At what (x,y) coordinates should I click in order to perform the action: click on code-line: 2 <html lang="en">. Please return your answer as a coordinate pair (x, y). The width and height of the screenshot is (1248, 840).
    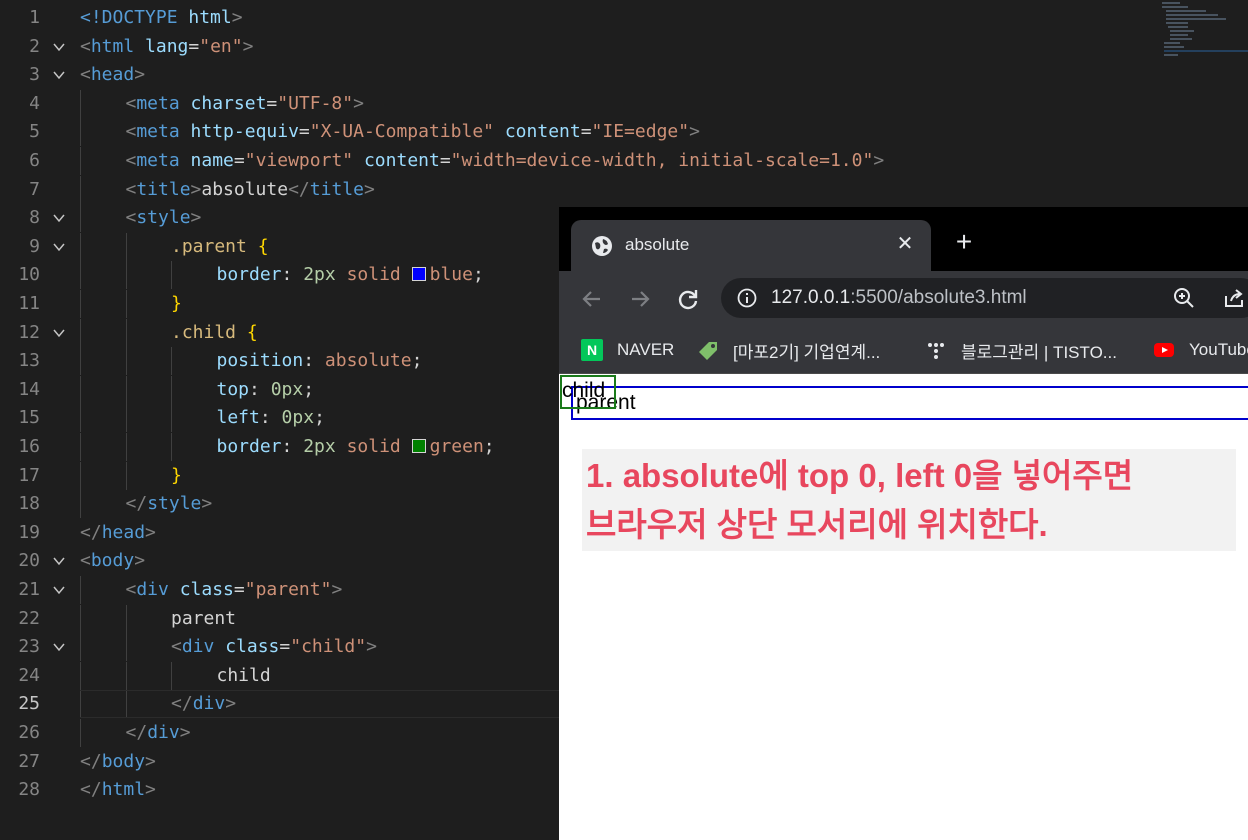
    Looking at the image, I should click on (624, 47).